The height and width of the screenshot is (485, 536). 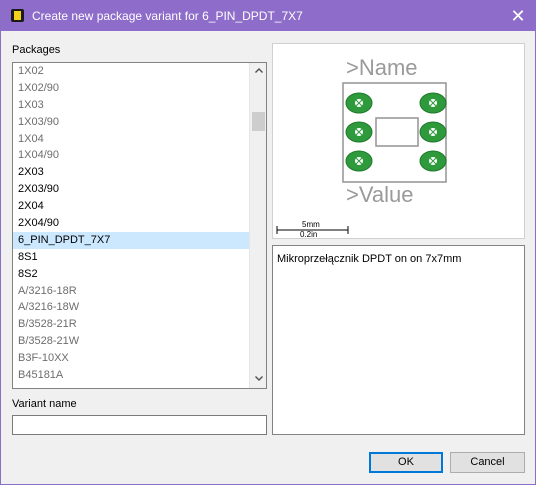 What do you see at coordinates (131, 291) in the screenshot?
I see `list-item: A/3216-18R` at bounding box center [131, 291].